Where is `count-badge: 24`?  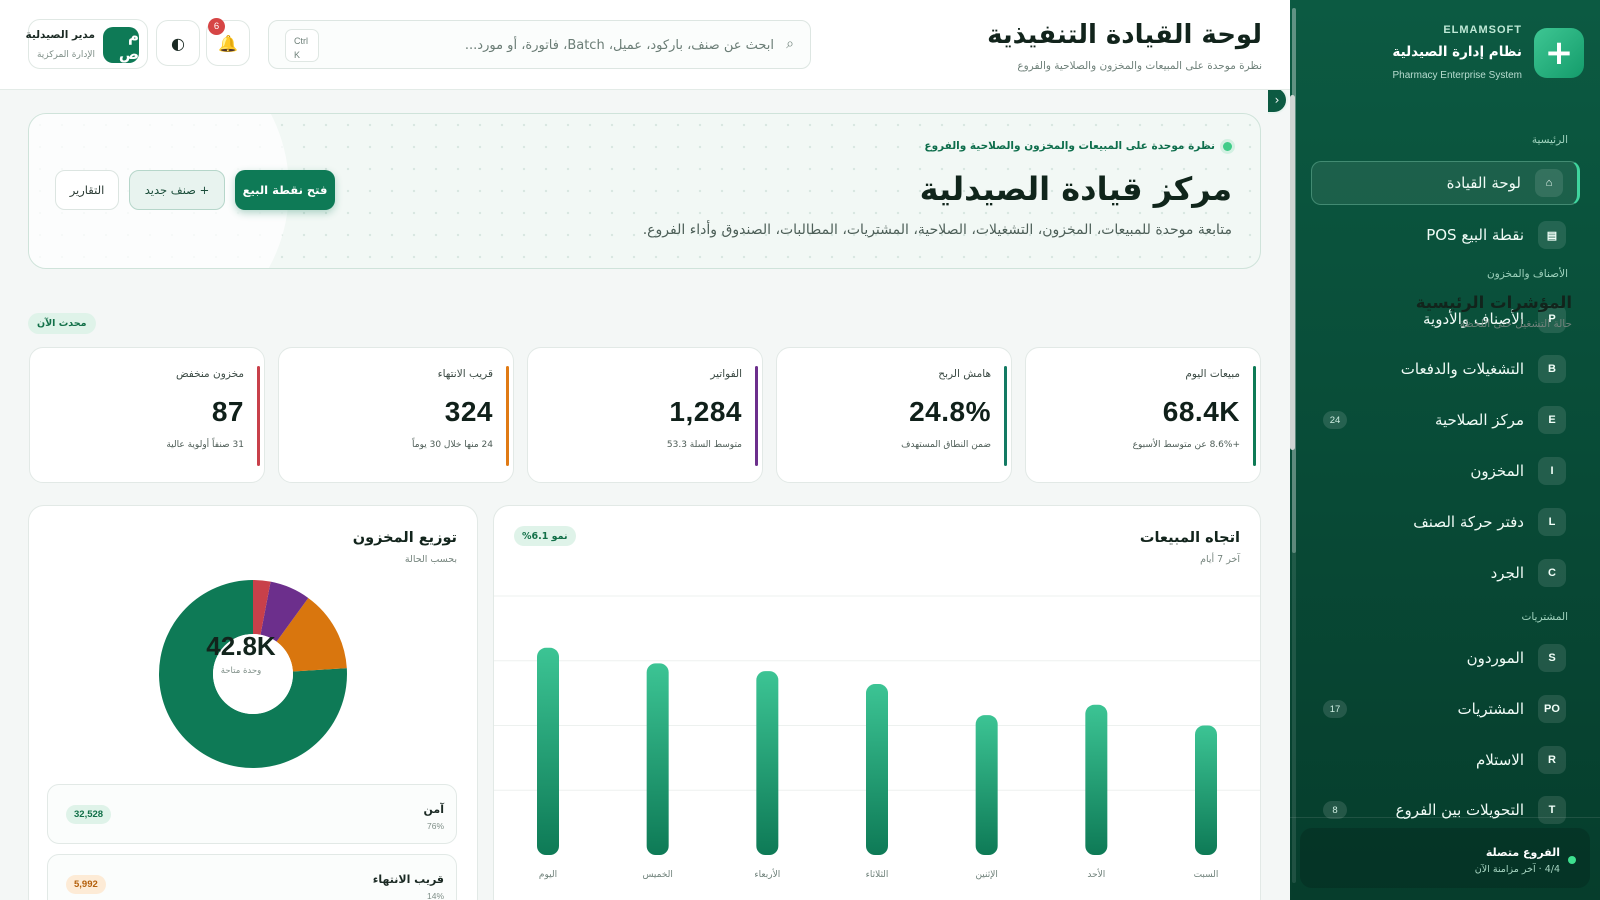 count-badge: 24 is located at coordinates (1335, 420).